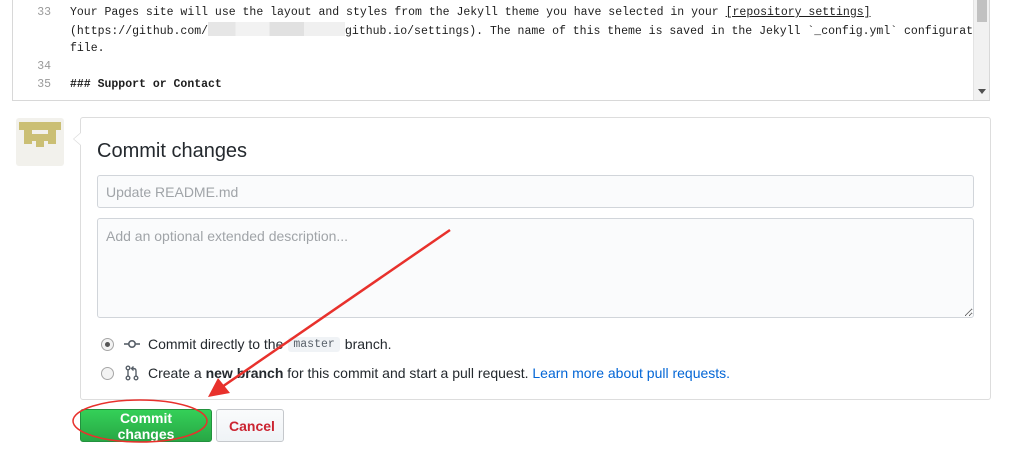 Image resolution: width=1010 pixels, height=455 pixels. Describe the element at coordinates (493, 49) in the screenshot. I see `code-line: file.` at that location.